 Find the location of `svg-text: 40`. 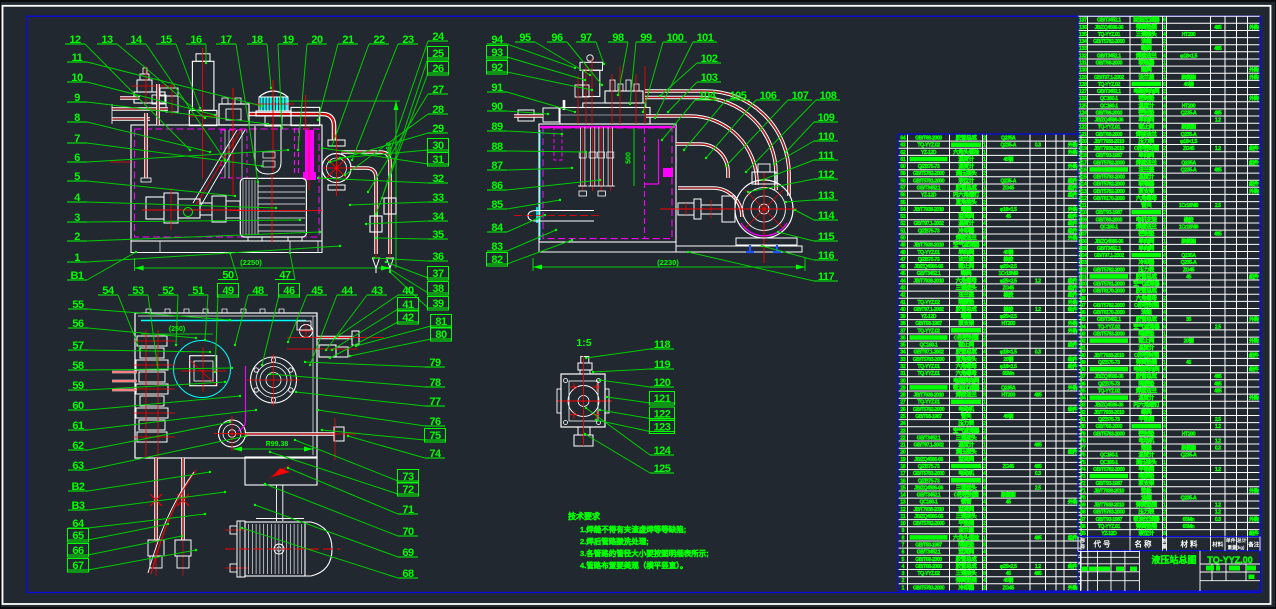

svg-text: 40 is located at coordinates (408, 291).